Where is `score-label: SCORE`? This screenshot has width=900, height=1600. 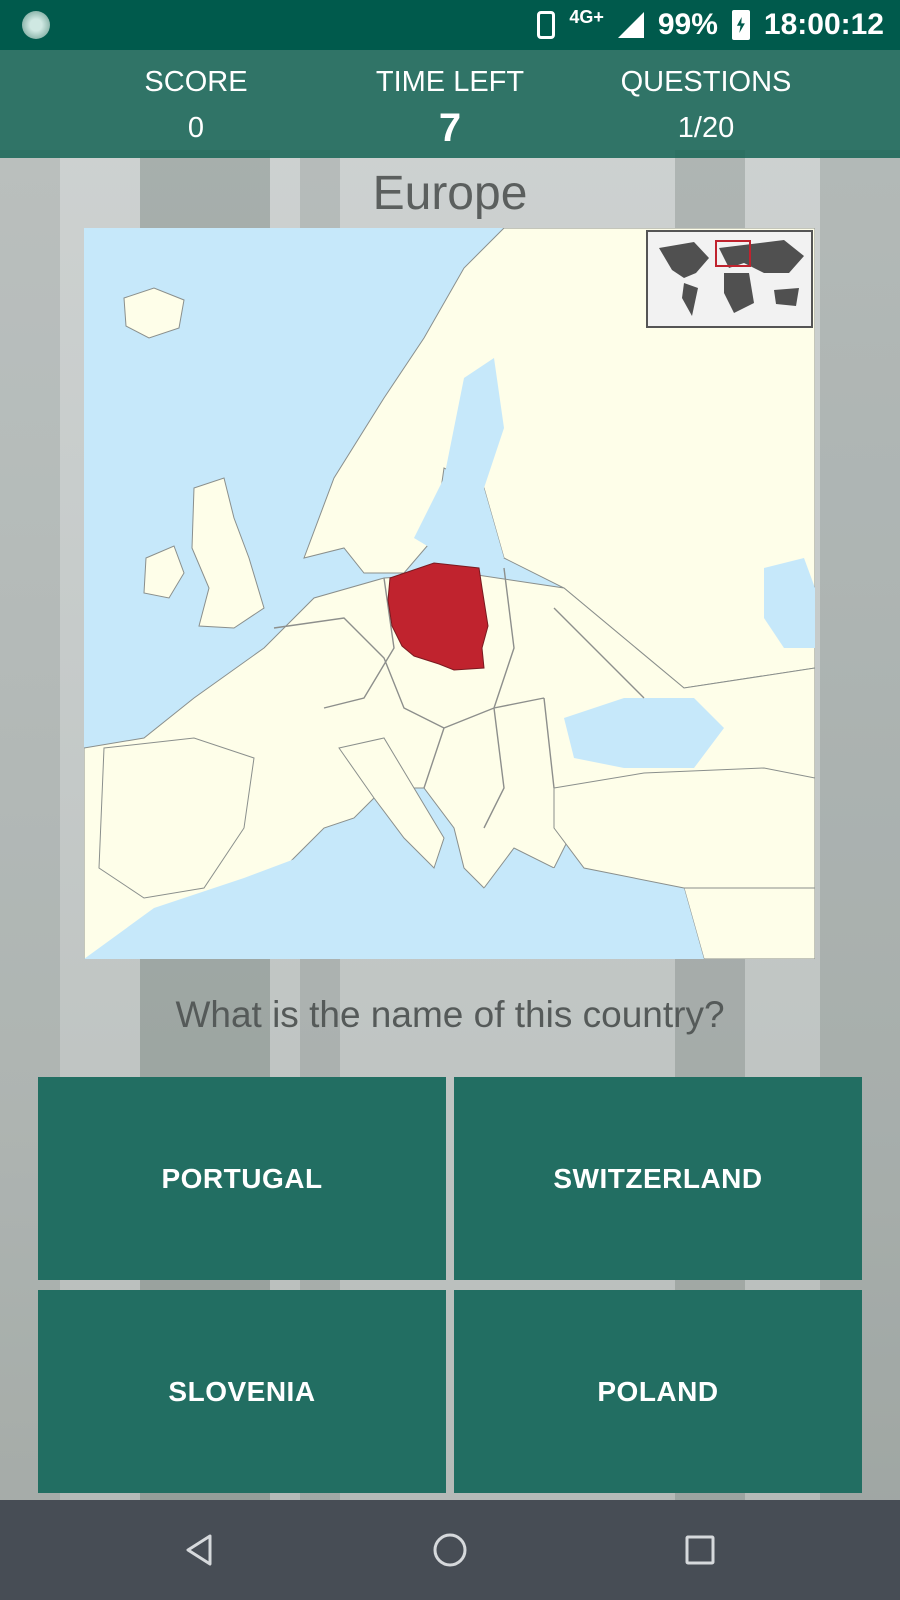
score-label: SCORE is located at coordinates (196, 82).